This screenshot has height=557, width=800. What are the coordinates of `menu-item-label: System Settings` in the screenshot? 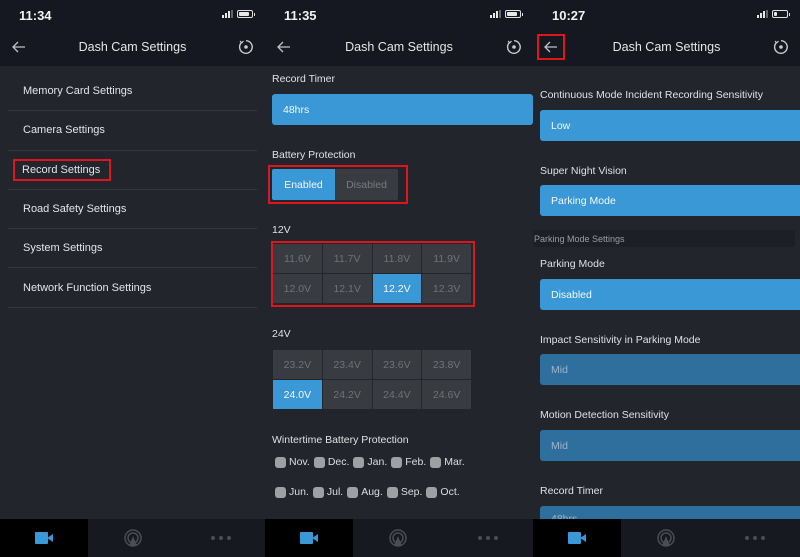 It's located at (63, 248).